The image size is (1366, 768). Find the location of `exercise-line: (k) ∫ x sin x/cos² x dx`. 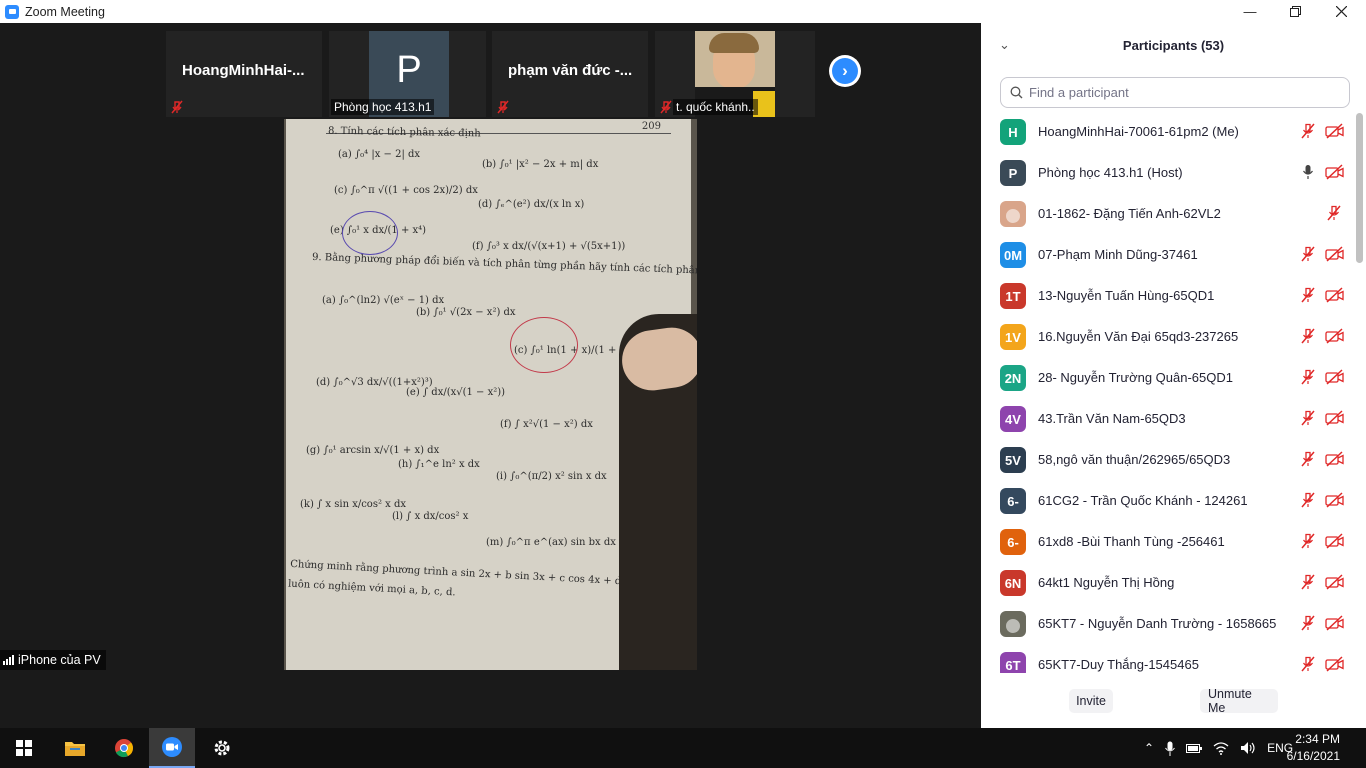

exercise-line: (k) ∫ x sin x/cos² x dx is located at coordinates (353, 504).